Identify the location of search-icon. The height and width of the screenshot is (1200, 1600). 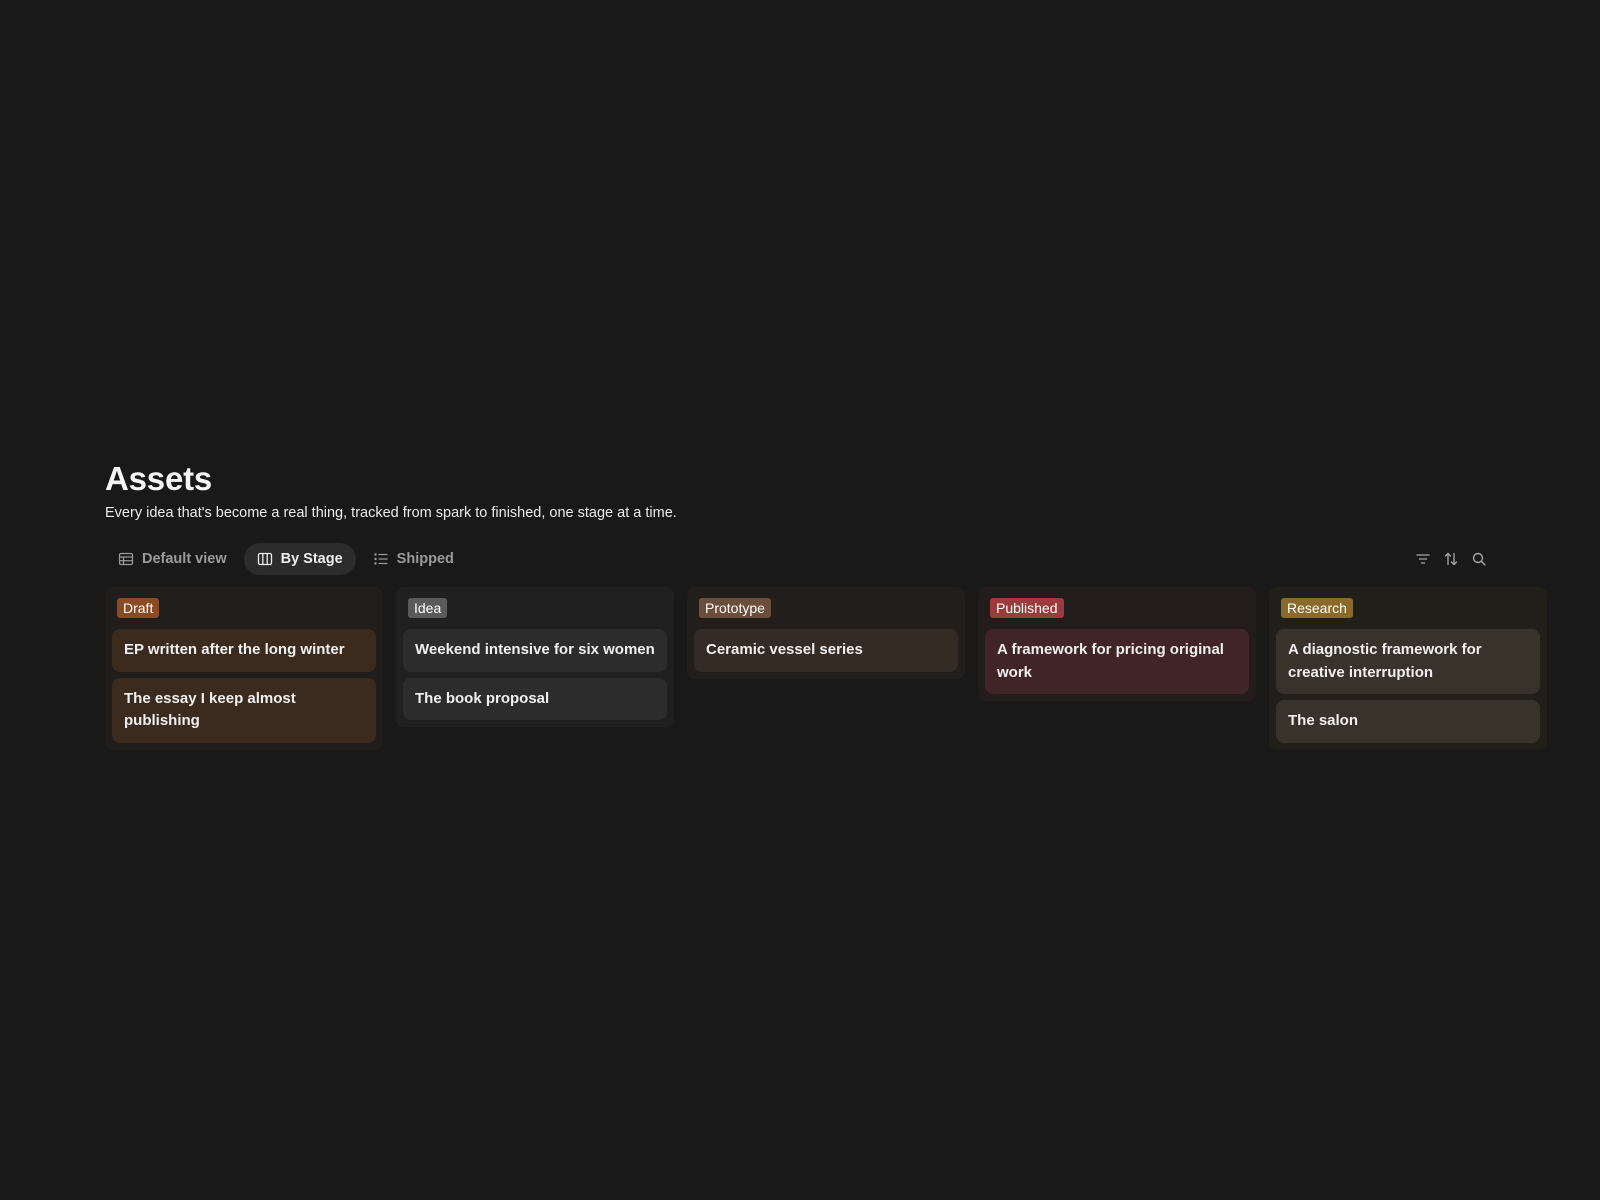
(1479, 559).